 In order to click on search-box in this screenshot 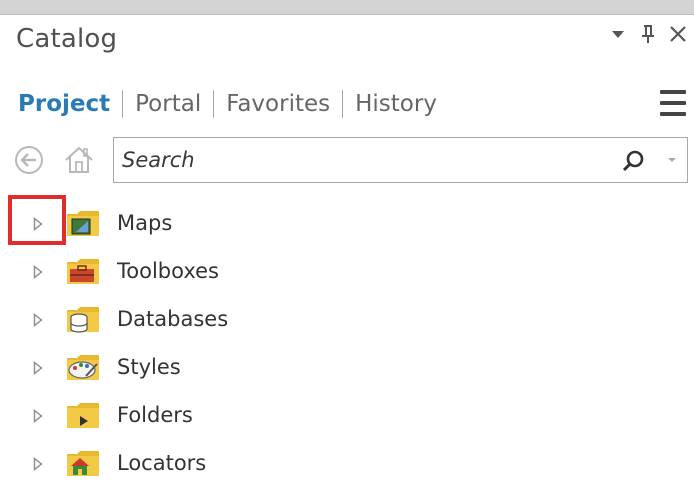, I will do `click(400, 160)`.